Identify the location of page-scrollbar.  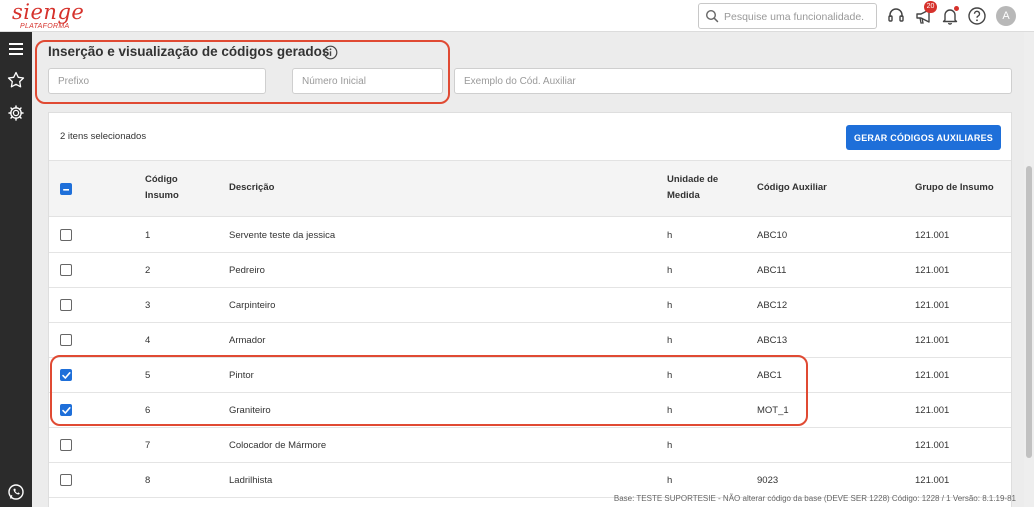
(1029, 269).